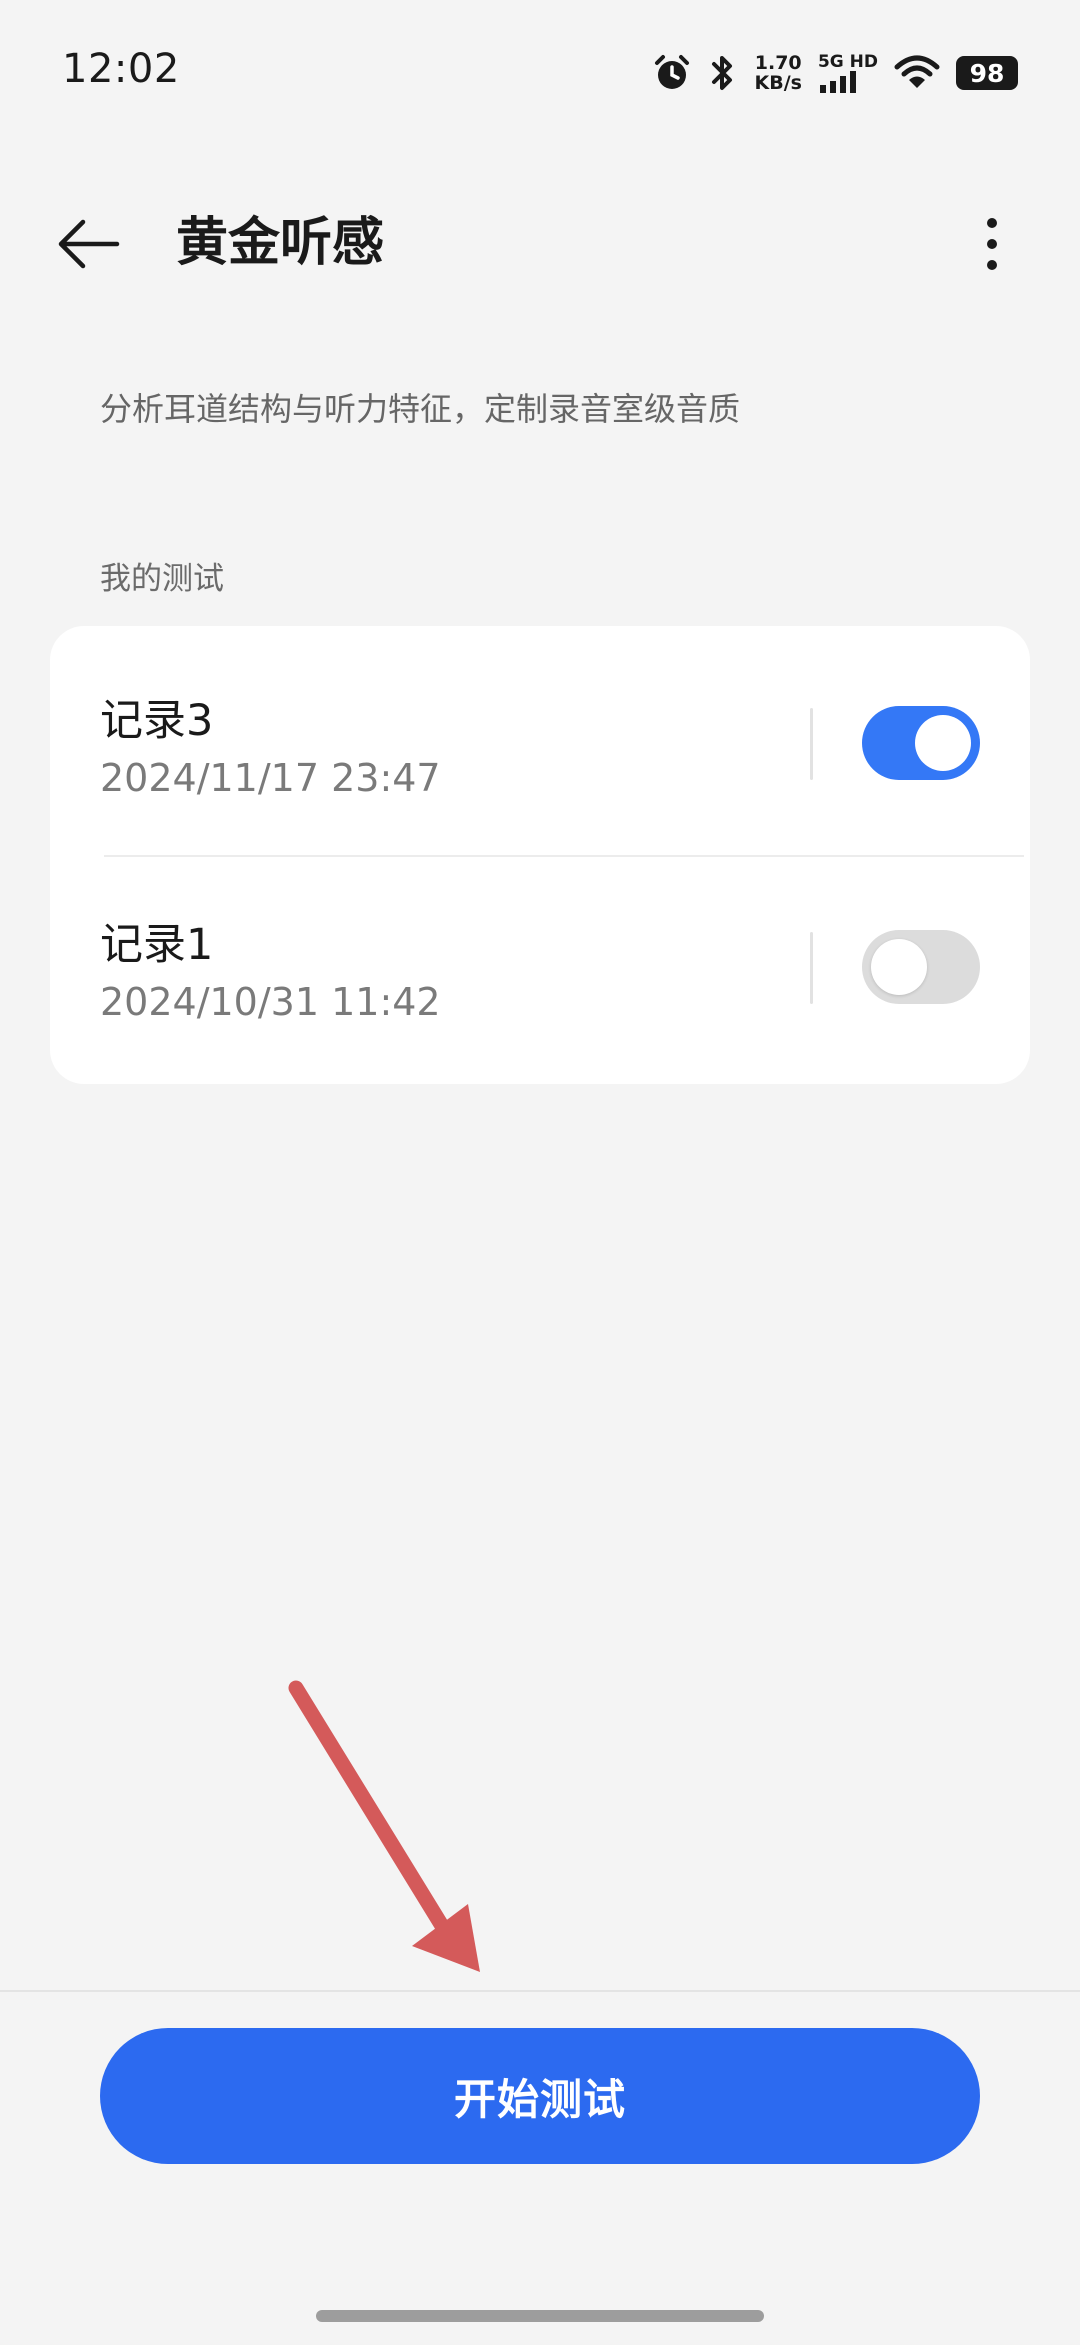  Describe the element at coordinates (778, 63) in the screenshot. I see `speed-value: 1.70` at that location.